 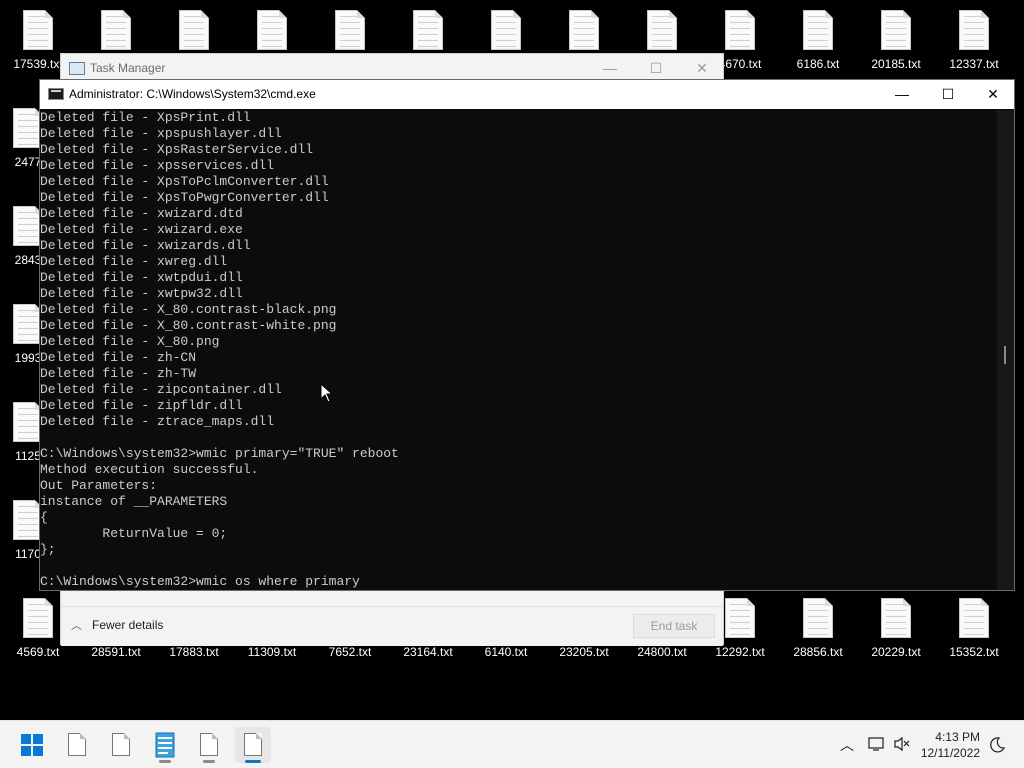 I want to click on desktop-file-icon: 12337.txt, so click(x=974, y=36).